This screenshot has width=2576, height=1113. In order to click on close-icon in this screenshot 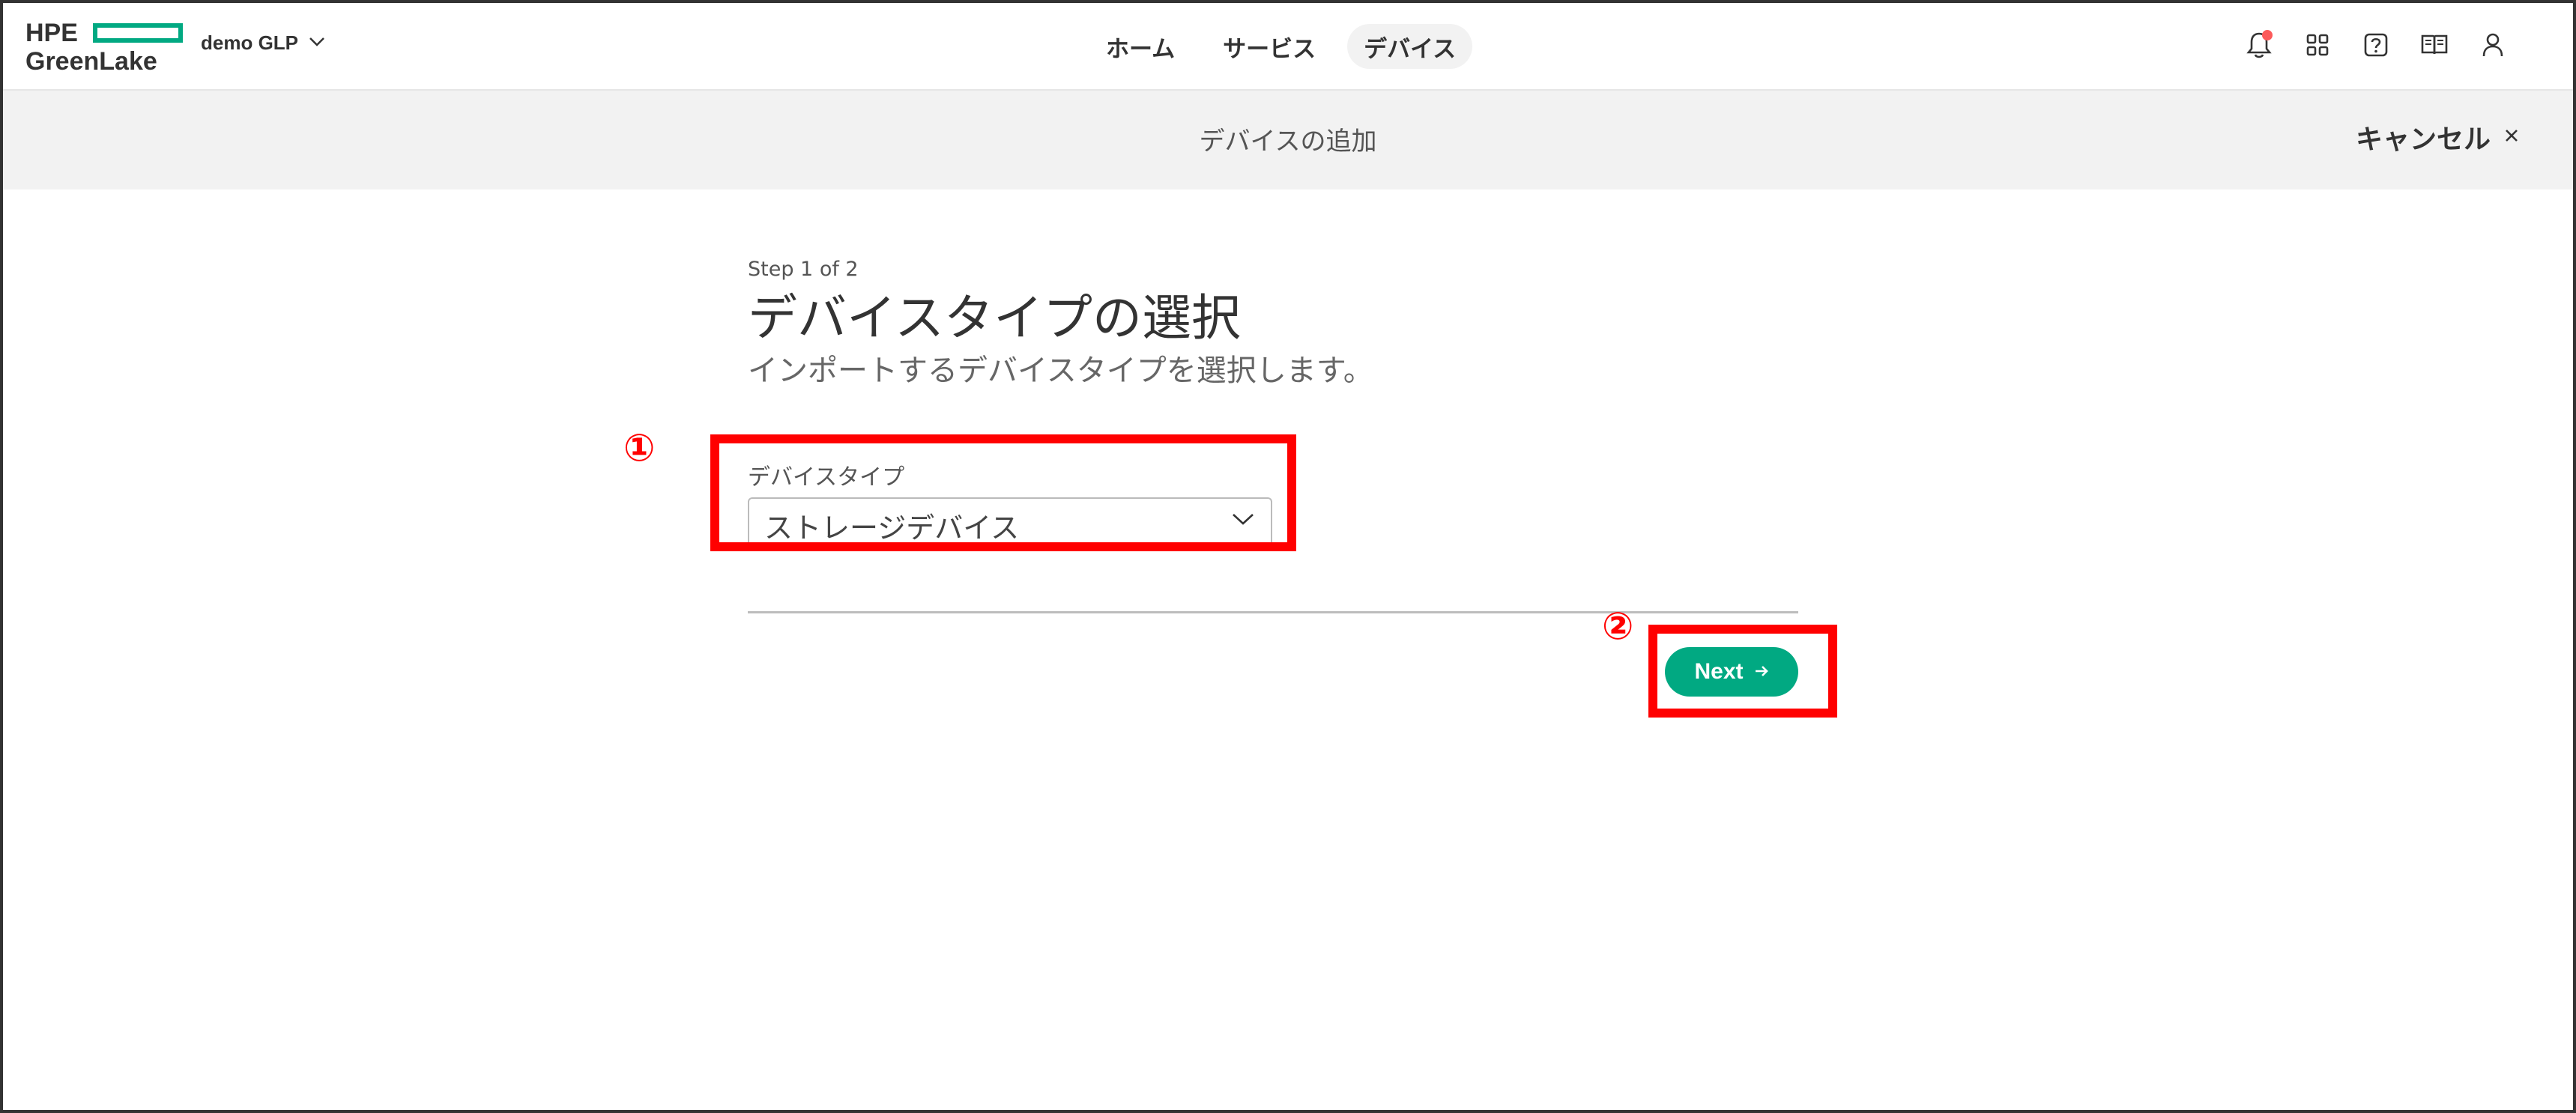, I will do `click(2511, 137)`.